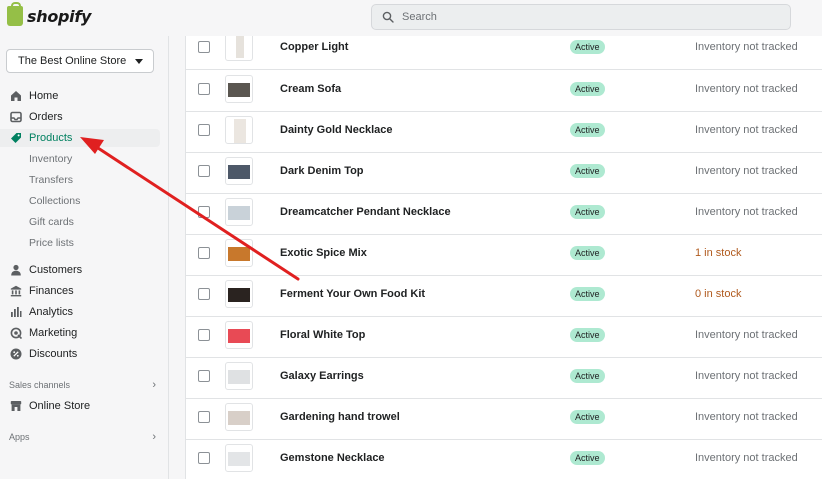  Describe the element at coordinates (49, 14) in the screenshot. I see `shopify-logo: shopify` at that location.